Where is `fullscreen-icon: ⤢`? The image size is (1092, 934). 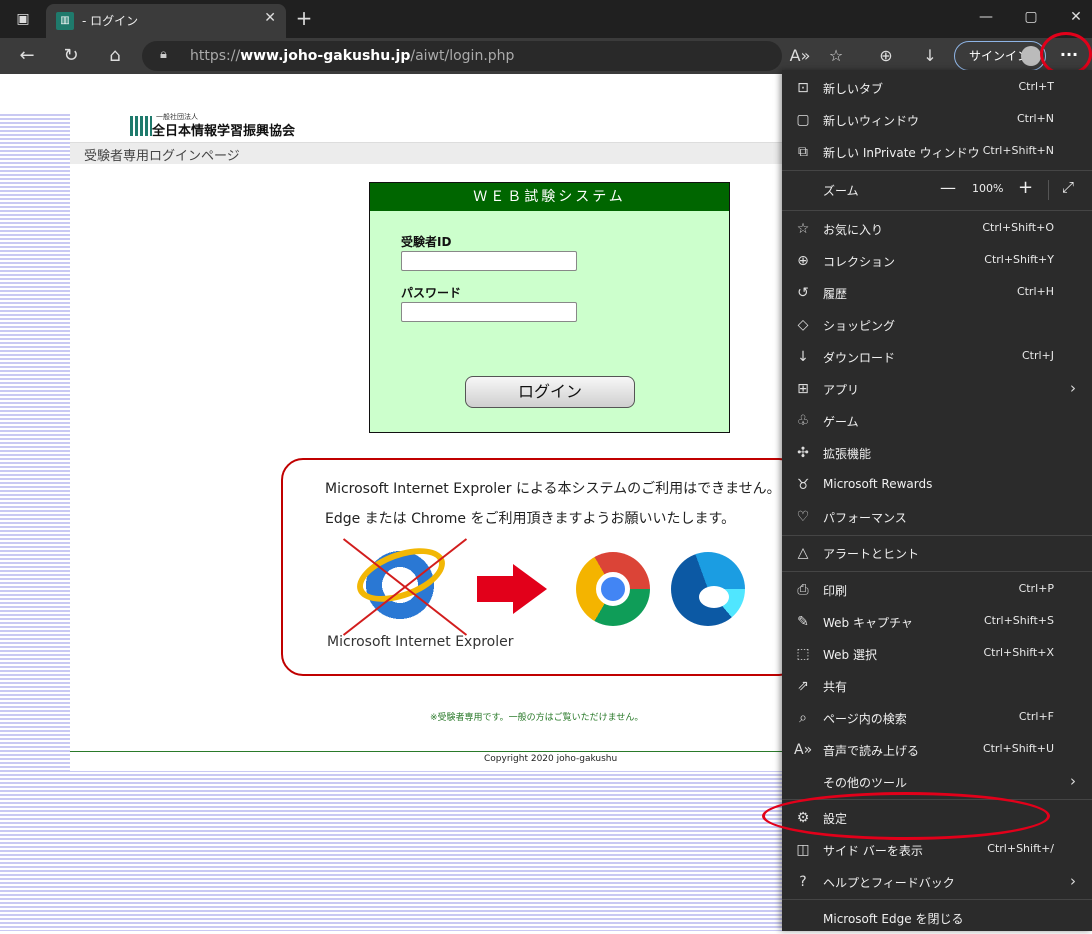 fullscreen-icon: ⤢ is located at coordinates (1068, 187).